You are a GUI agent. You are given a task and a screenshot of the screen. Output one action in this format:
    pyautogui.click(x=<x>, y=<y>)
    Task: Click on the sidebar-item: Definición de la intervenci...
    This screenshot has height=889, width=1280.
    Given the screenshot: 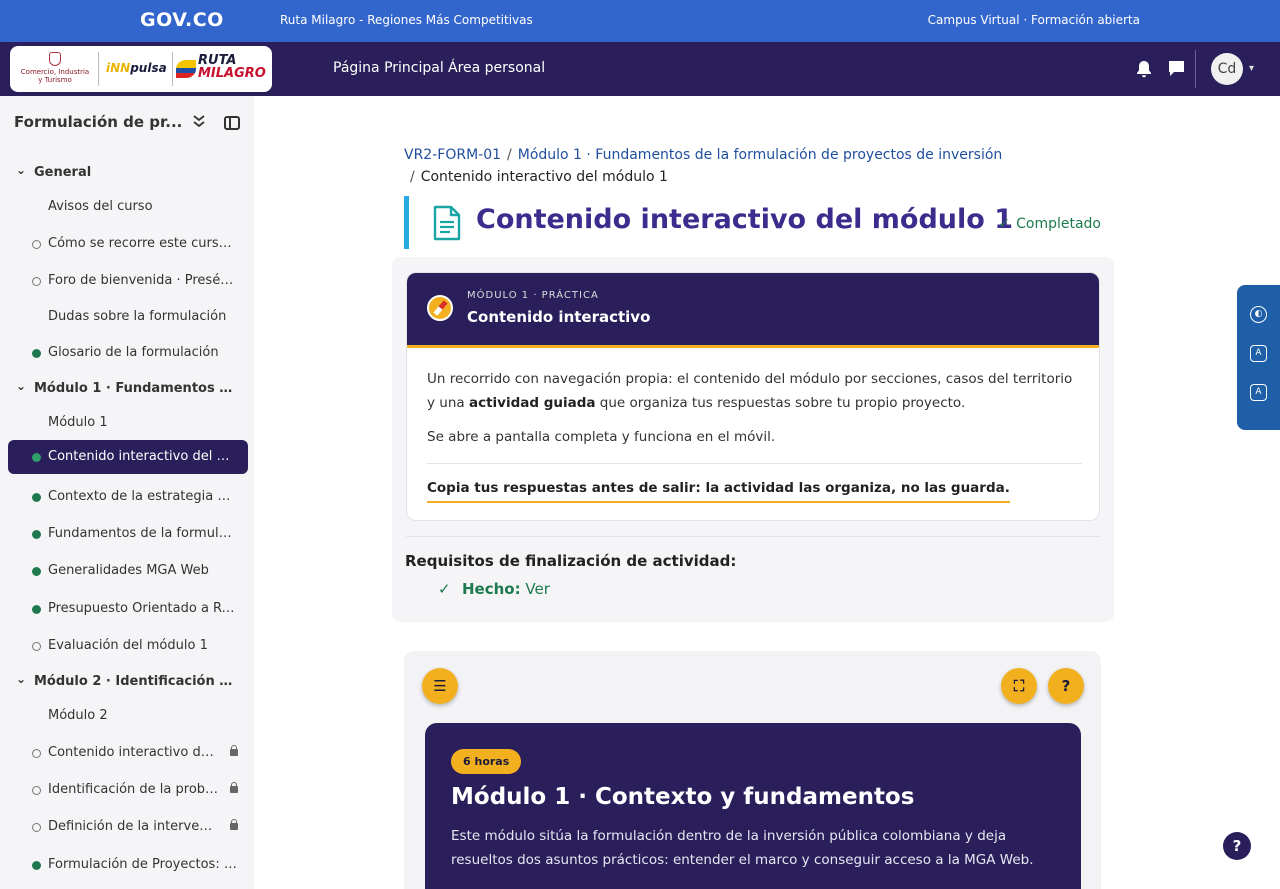 What is the action you would take?
    pyautogui.click(x=128, y=827)
    